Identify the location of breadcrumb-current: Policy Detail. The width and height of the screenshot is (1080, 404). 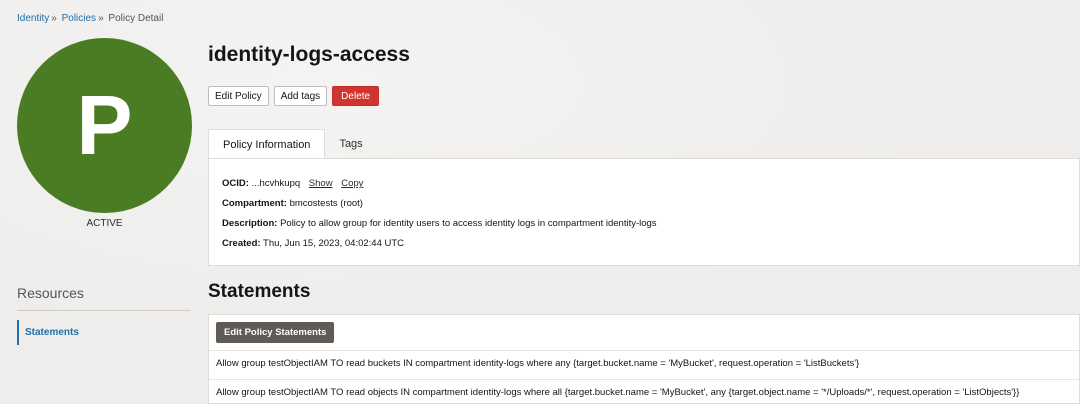
(136, 18).